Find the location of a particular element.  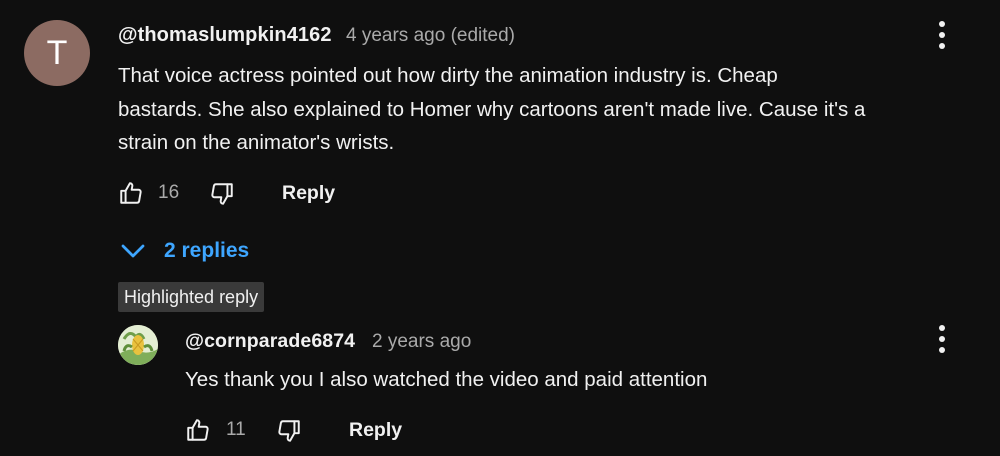

replies-toggle: 2 replies is located at coordinates (183, 251).